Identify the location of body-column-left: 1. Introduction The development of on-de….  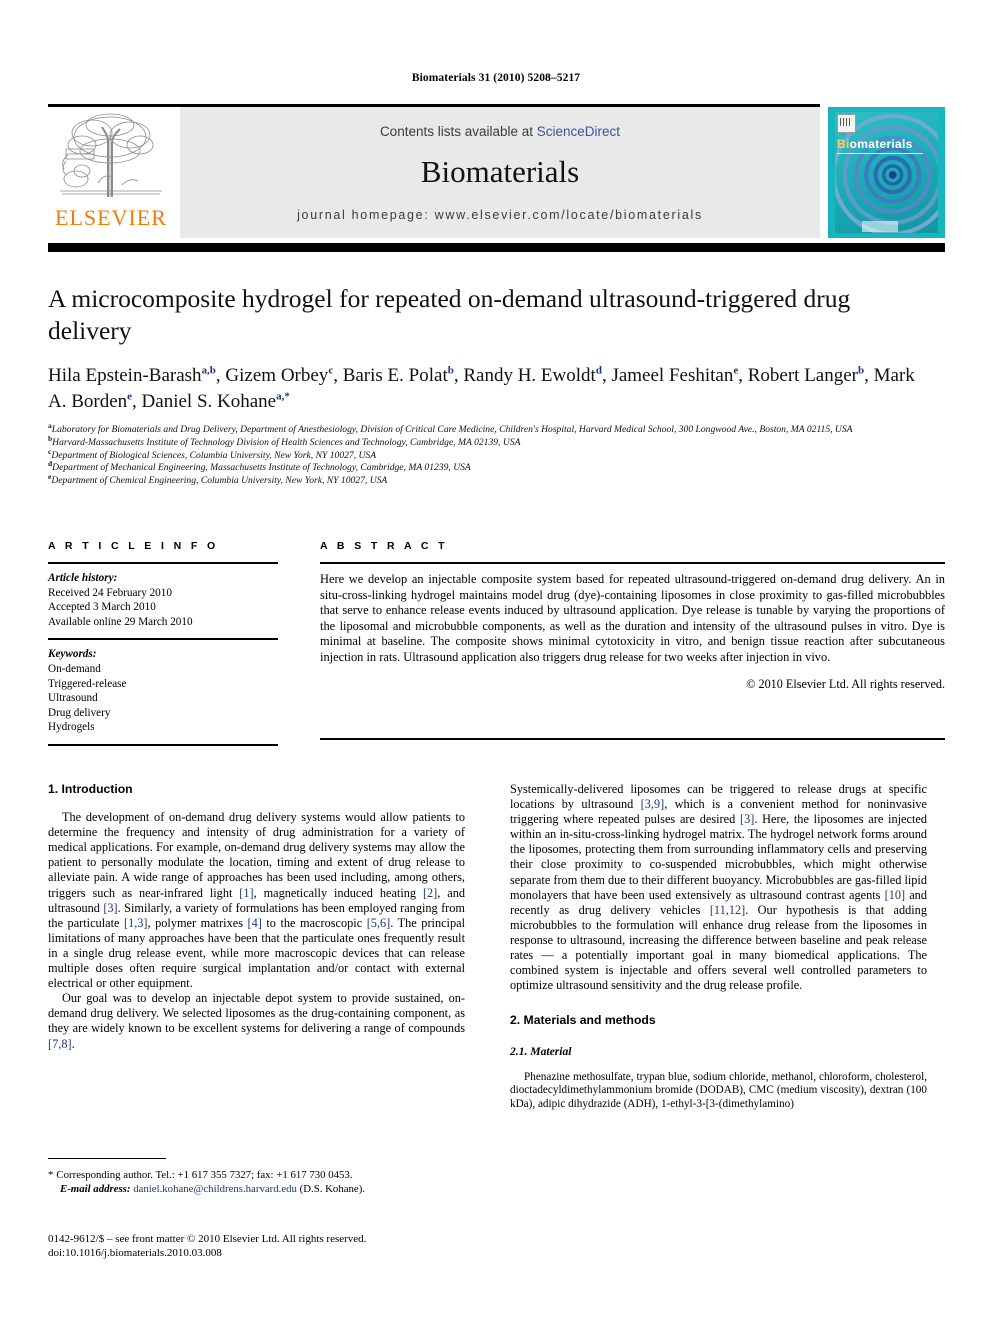
(256, 917).